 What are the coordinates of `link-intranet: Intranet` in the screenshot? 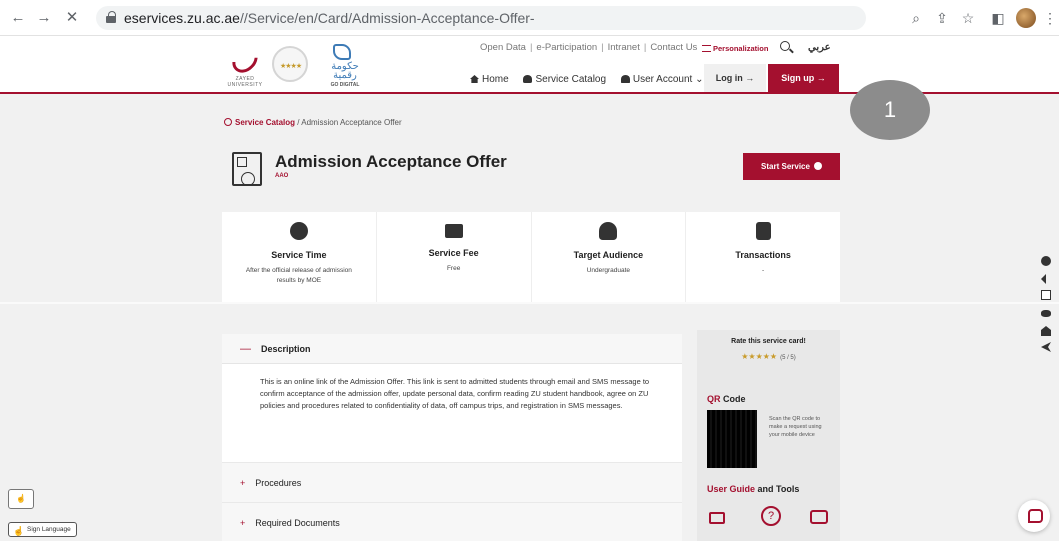 It's located at (624, 47).